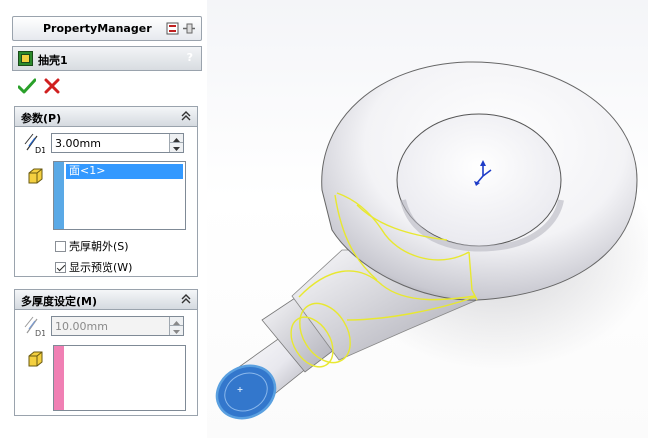  What do you see at coordinates (119, 195) in the screenshot?
I see `faces-to-remove-list: 面<1>` at bounding box center [119, 195].